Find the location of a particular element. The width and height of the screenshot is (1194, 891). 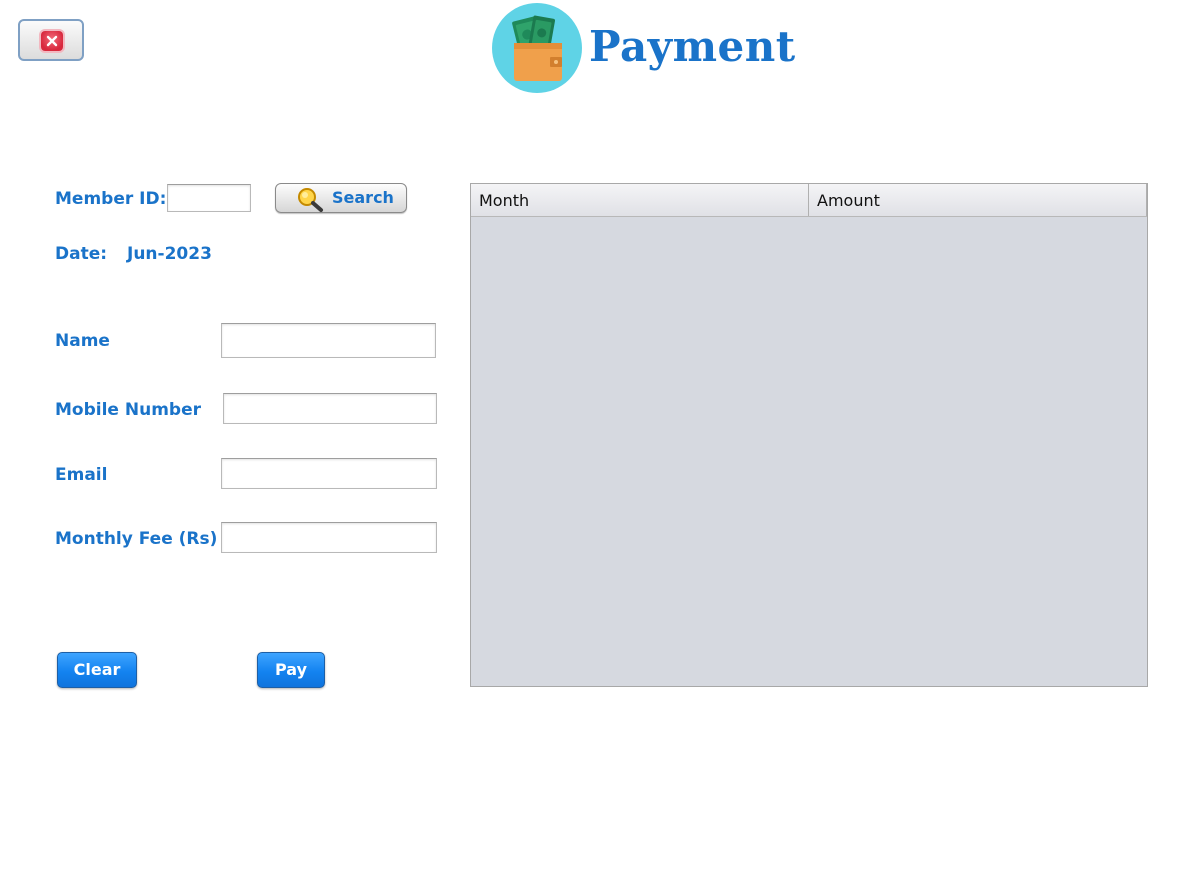

column-header-amount: Amount is located at coordinates (978, 200).